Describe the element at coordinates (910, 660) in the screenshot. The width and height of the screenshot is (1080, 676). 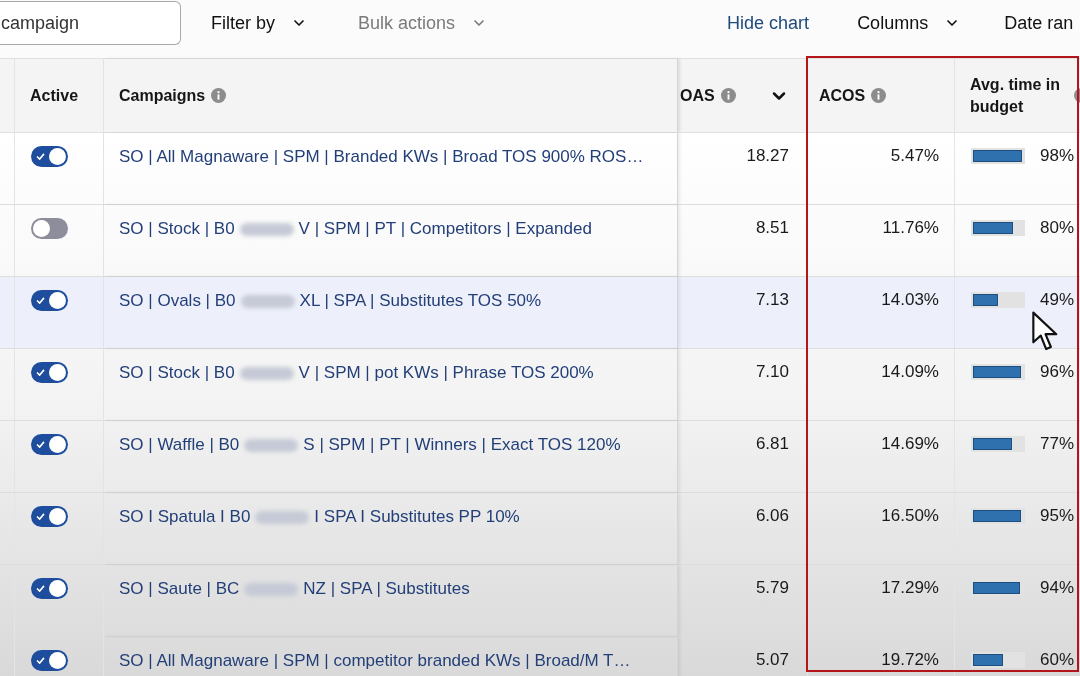
I see `acos-value: 19.72%` at that location.